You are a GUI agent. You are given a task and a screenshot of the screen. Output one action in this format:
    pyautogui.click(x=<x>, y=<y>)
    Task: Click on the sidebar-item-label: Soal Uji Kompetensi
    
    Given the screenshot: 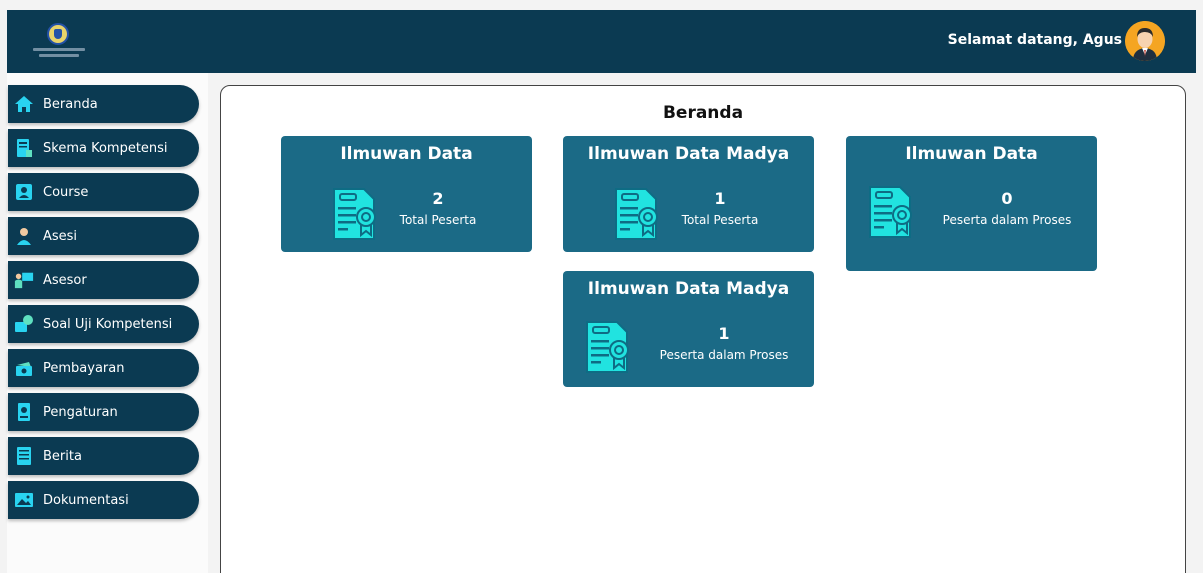 What is the action you would take?
    pyautogui.click(x=108, y=324)
    